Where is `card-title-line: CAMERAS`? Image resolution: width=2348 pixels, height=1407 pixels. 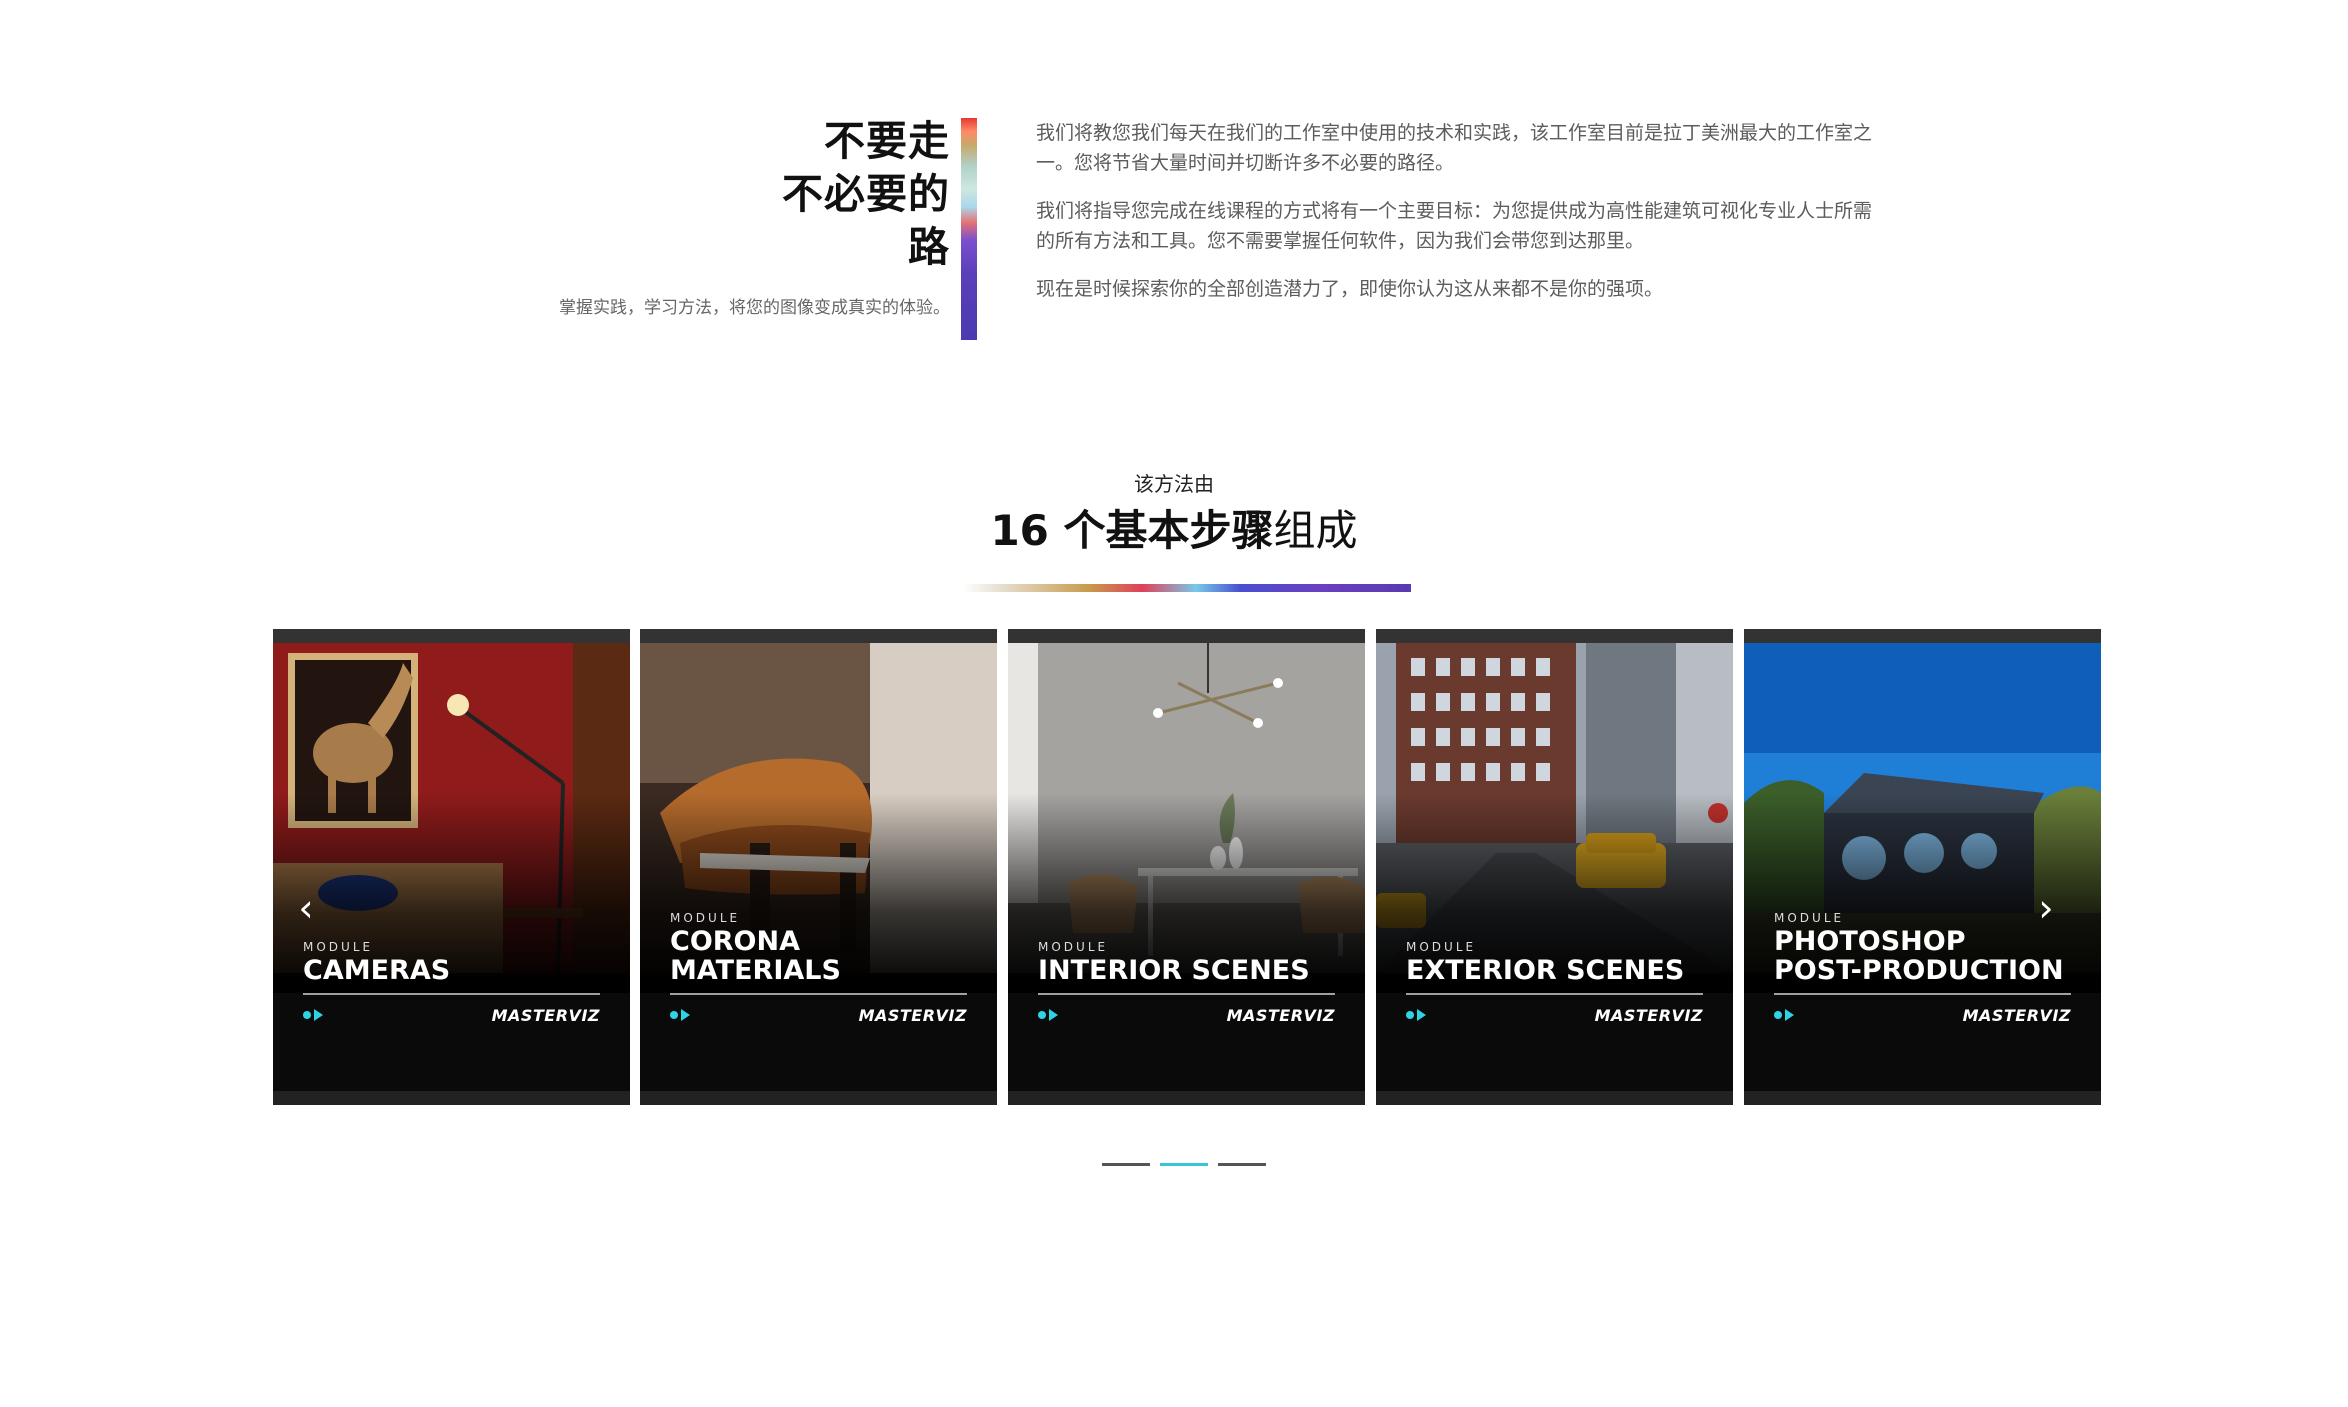 card-title-line: CAMERAS is located at coordinates (377, 970).